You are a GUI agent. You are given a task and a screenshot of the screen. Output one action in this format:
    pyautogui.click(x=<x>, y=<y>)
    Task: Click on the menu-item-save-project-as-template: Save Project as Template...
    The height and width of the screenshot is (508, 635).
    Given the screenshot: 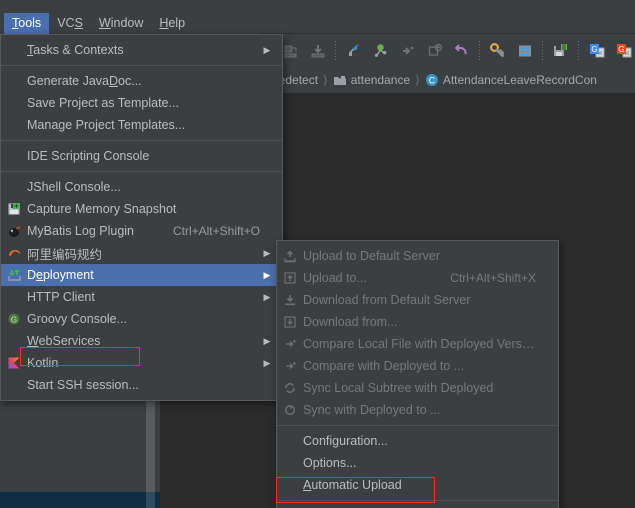 What is the action you would take?
    pyautogui.click(x=141, y=103)
    